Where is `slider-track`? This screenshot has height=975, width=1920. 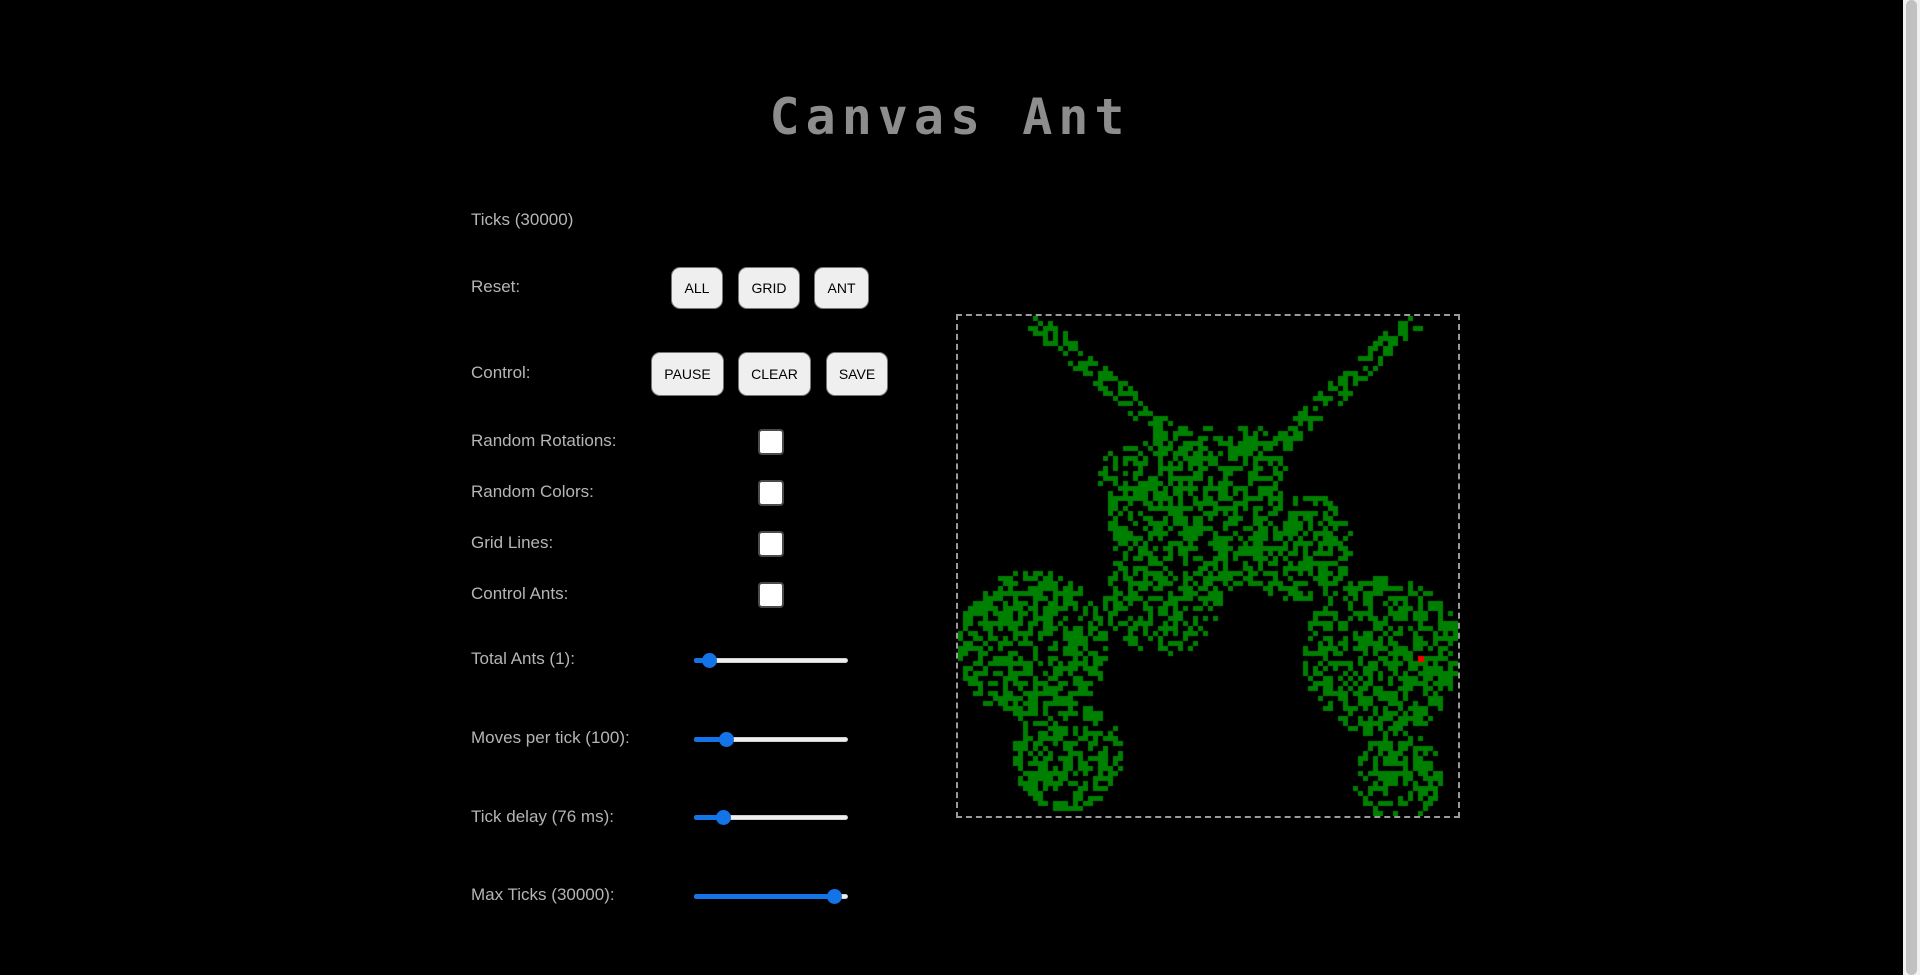
slider-track is located at coordinates (771, 660).